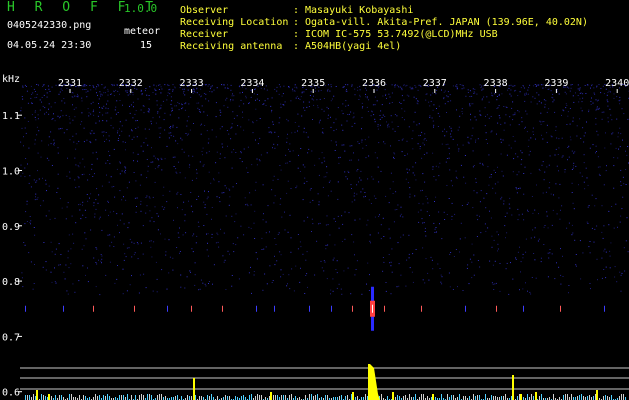 The height and width of the screenshot is (400, 629). What do you see at coordinates (11, 393) in the screenshot?
I see `y-tick-label: 0.6` at bounding box center [11, 393].